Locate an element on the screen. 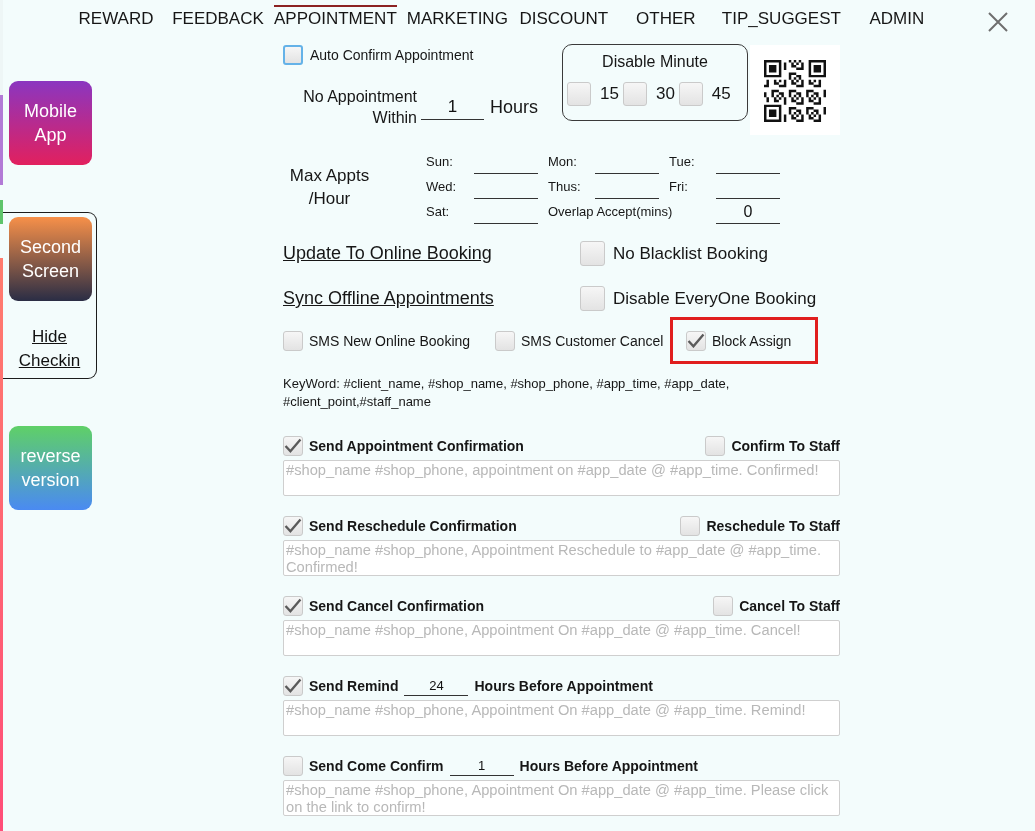 The image size is (1035, 831). option-label: No Blacklist Booking is located at coordinates (690, 253).